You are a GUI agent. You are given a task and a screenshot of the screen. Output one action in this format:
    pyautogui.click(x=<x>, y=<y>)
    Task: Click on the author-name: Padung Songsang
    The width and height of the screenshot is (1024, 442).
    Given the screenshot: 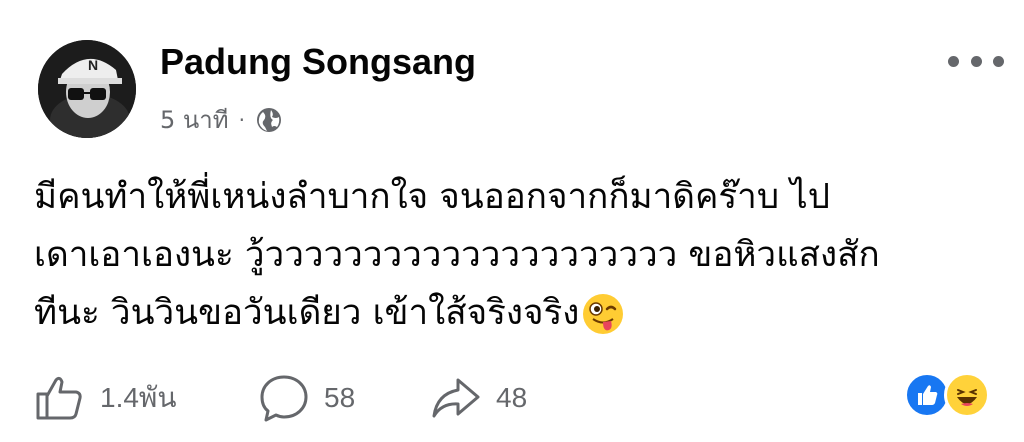 What is the action you would take?
    pyautogui.click(x=318, y=62)
    